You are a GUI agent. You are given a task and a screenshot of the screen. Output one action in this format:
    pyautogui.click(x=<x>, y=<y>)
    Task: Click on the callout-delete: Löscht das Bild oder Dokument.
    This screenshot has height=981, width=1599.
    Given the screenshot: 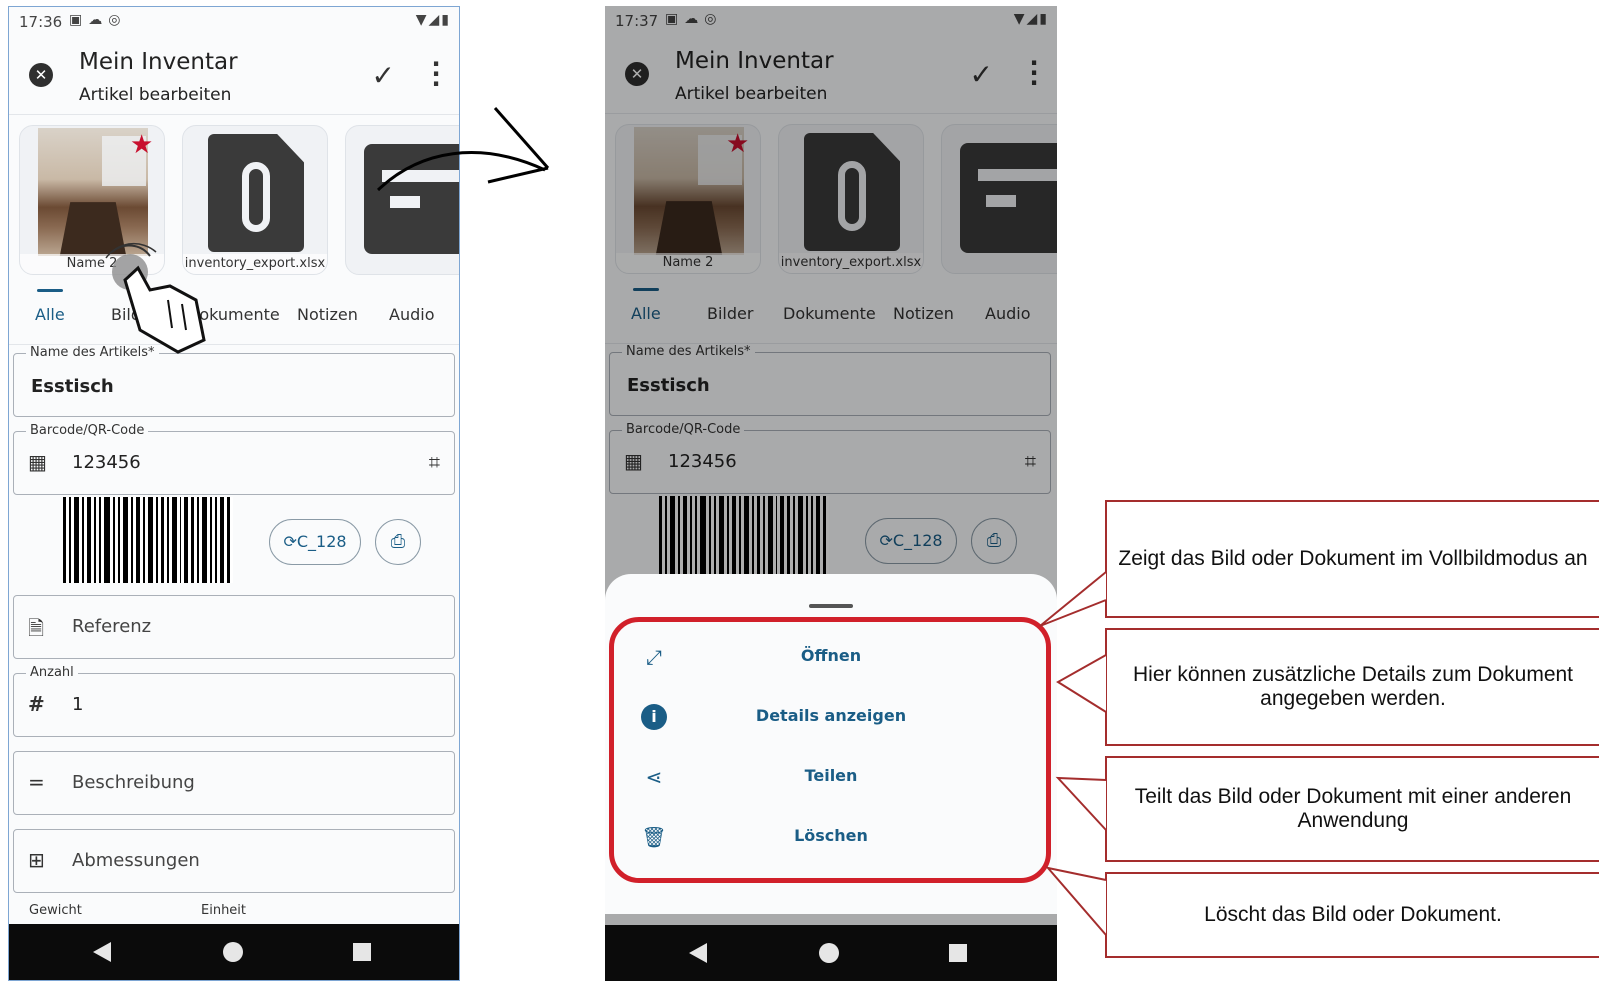 What is the action you would take?
    pyautogui.click(x=1352, y=915)
    